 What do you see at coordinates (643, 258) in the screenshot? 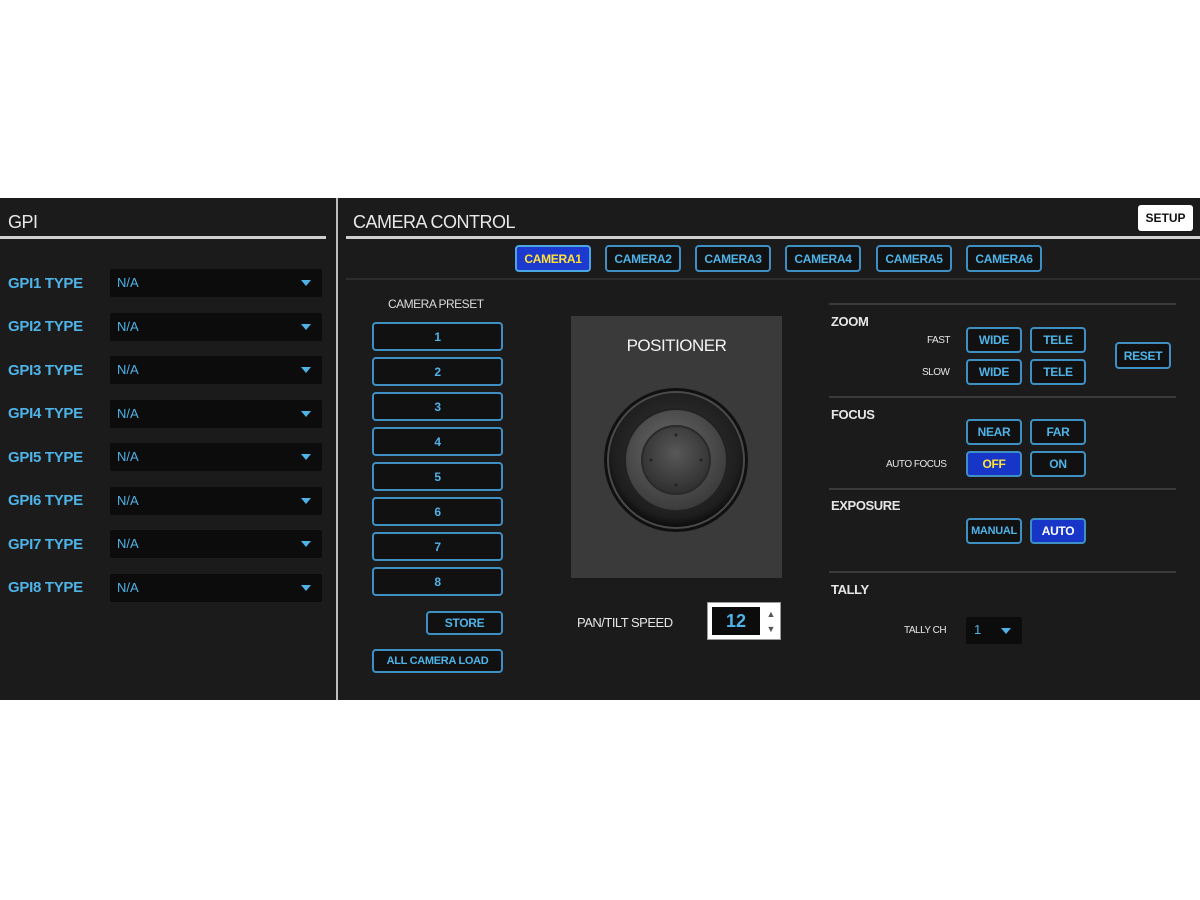
I see `tab-camera2: CAMERA2` at bounding box center [643, 258].